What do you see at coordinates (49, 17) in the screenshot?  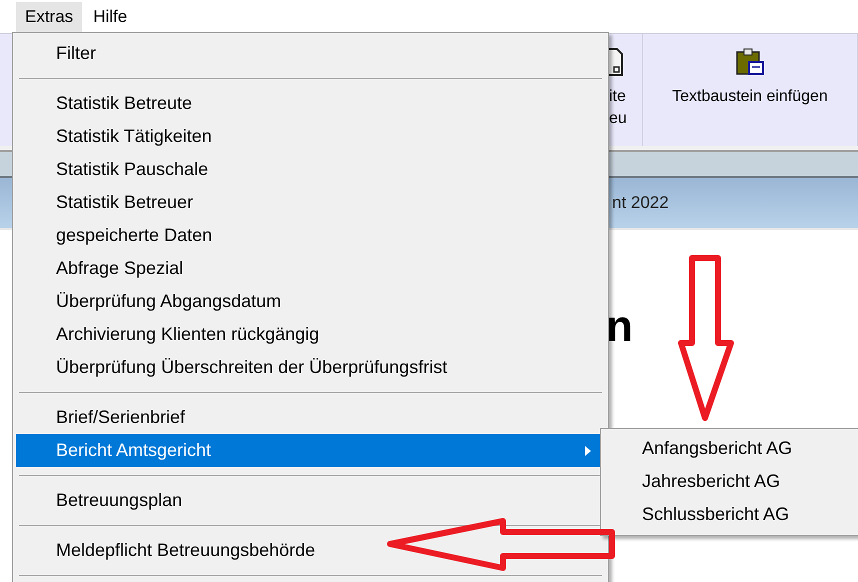 I see `menu-bar-item: Extras` at bounding box center [49, 17].